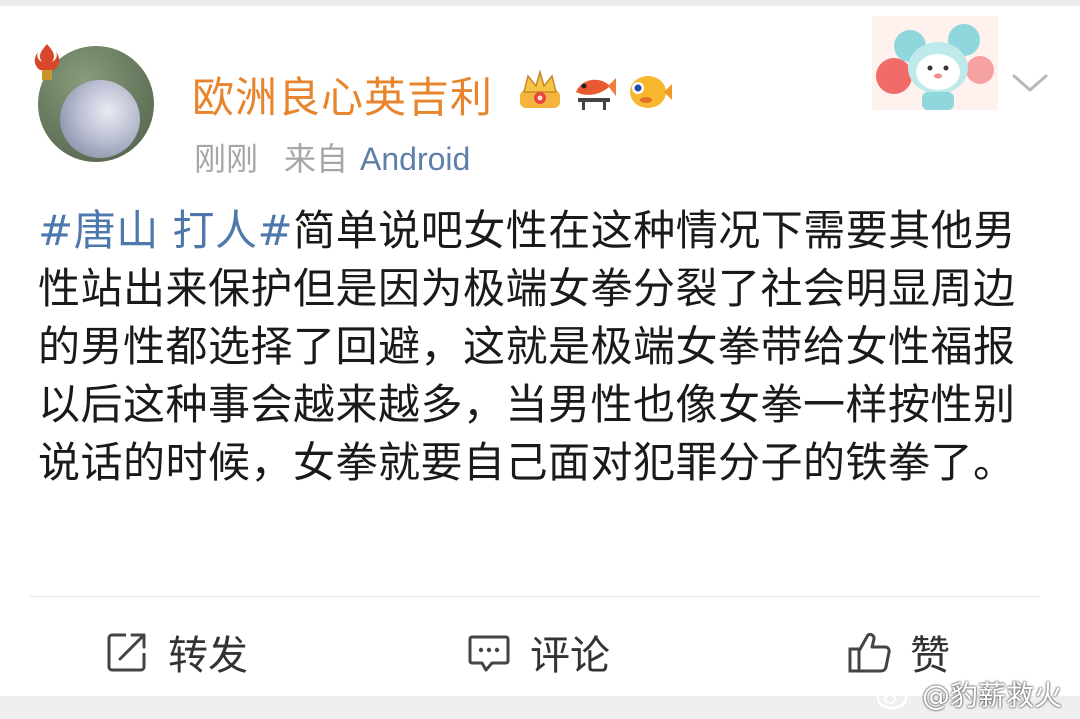  Describe the element at coordinates (208, 656) in the screenshot. I see `repost-label: 转发` at that location.